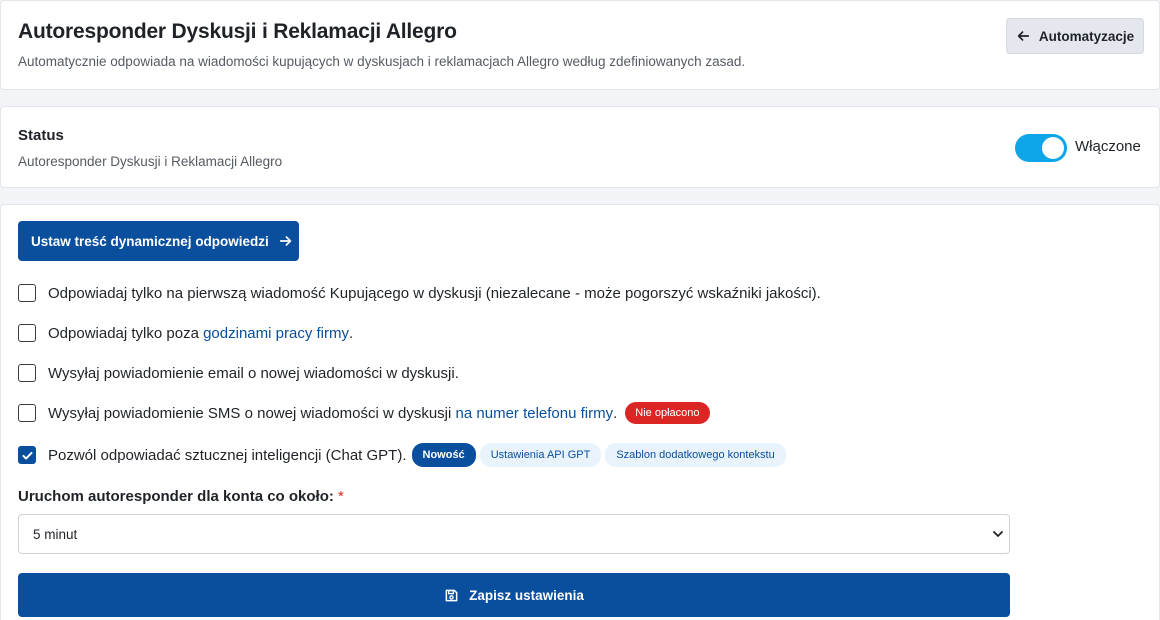 This screenshot has width=1160, height=620. Describe the element at coordinates (451, 595) in the screenshot. I see `save-icon` at that location.